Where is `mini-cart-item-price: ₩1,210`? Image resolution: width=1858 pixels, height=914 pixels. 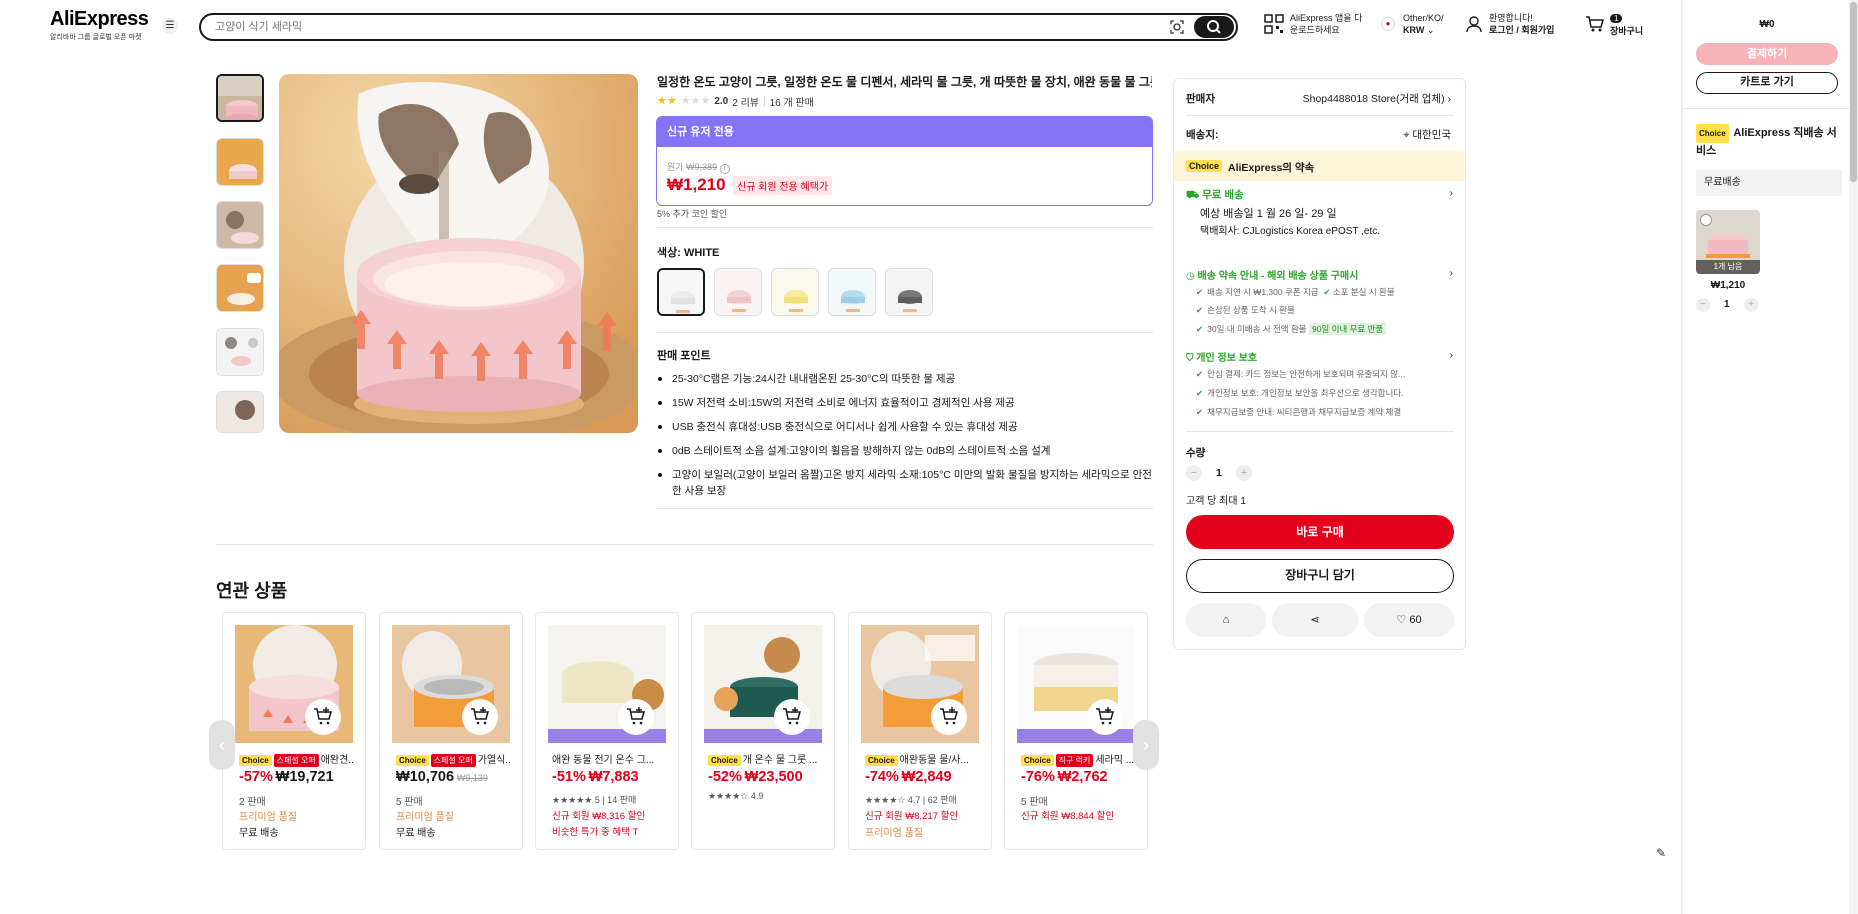 mini-cart-item-price: ₩1,210 is located at coordinates (1728, 285).